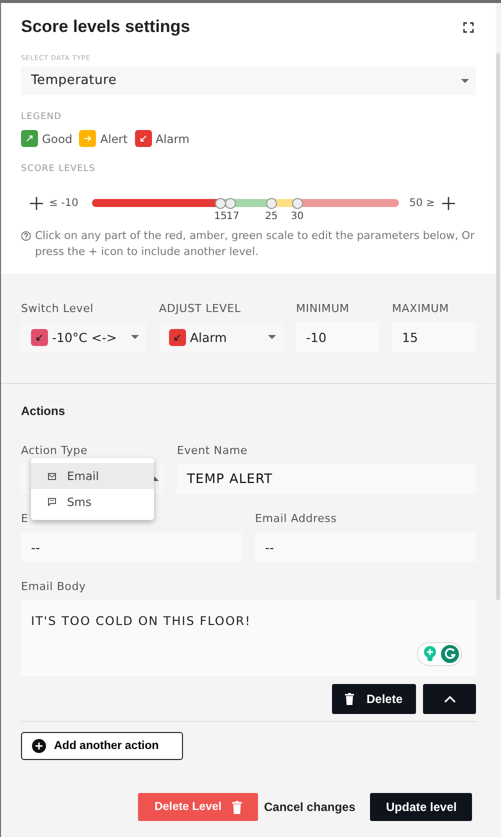 The image size is (501, 837). I want to click on threshold-value: 25, so click(271, 217).